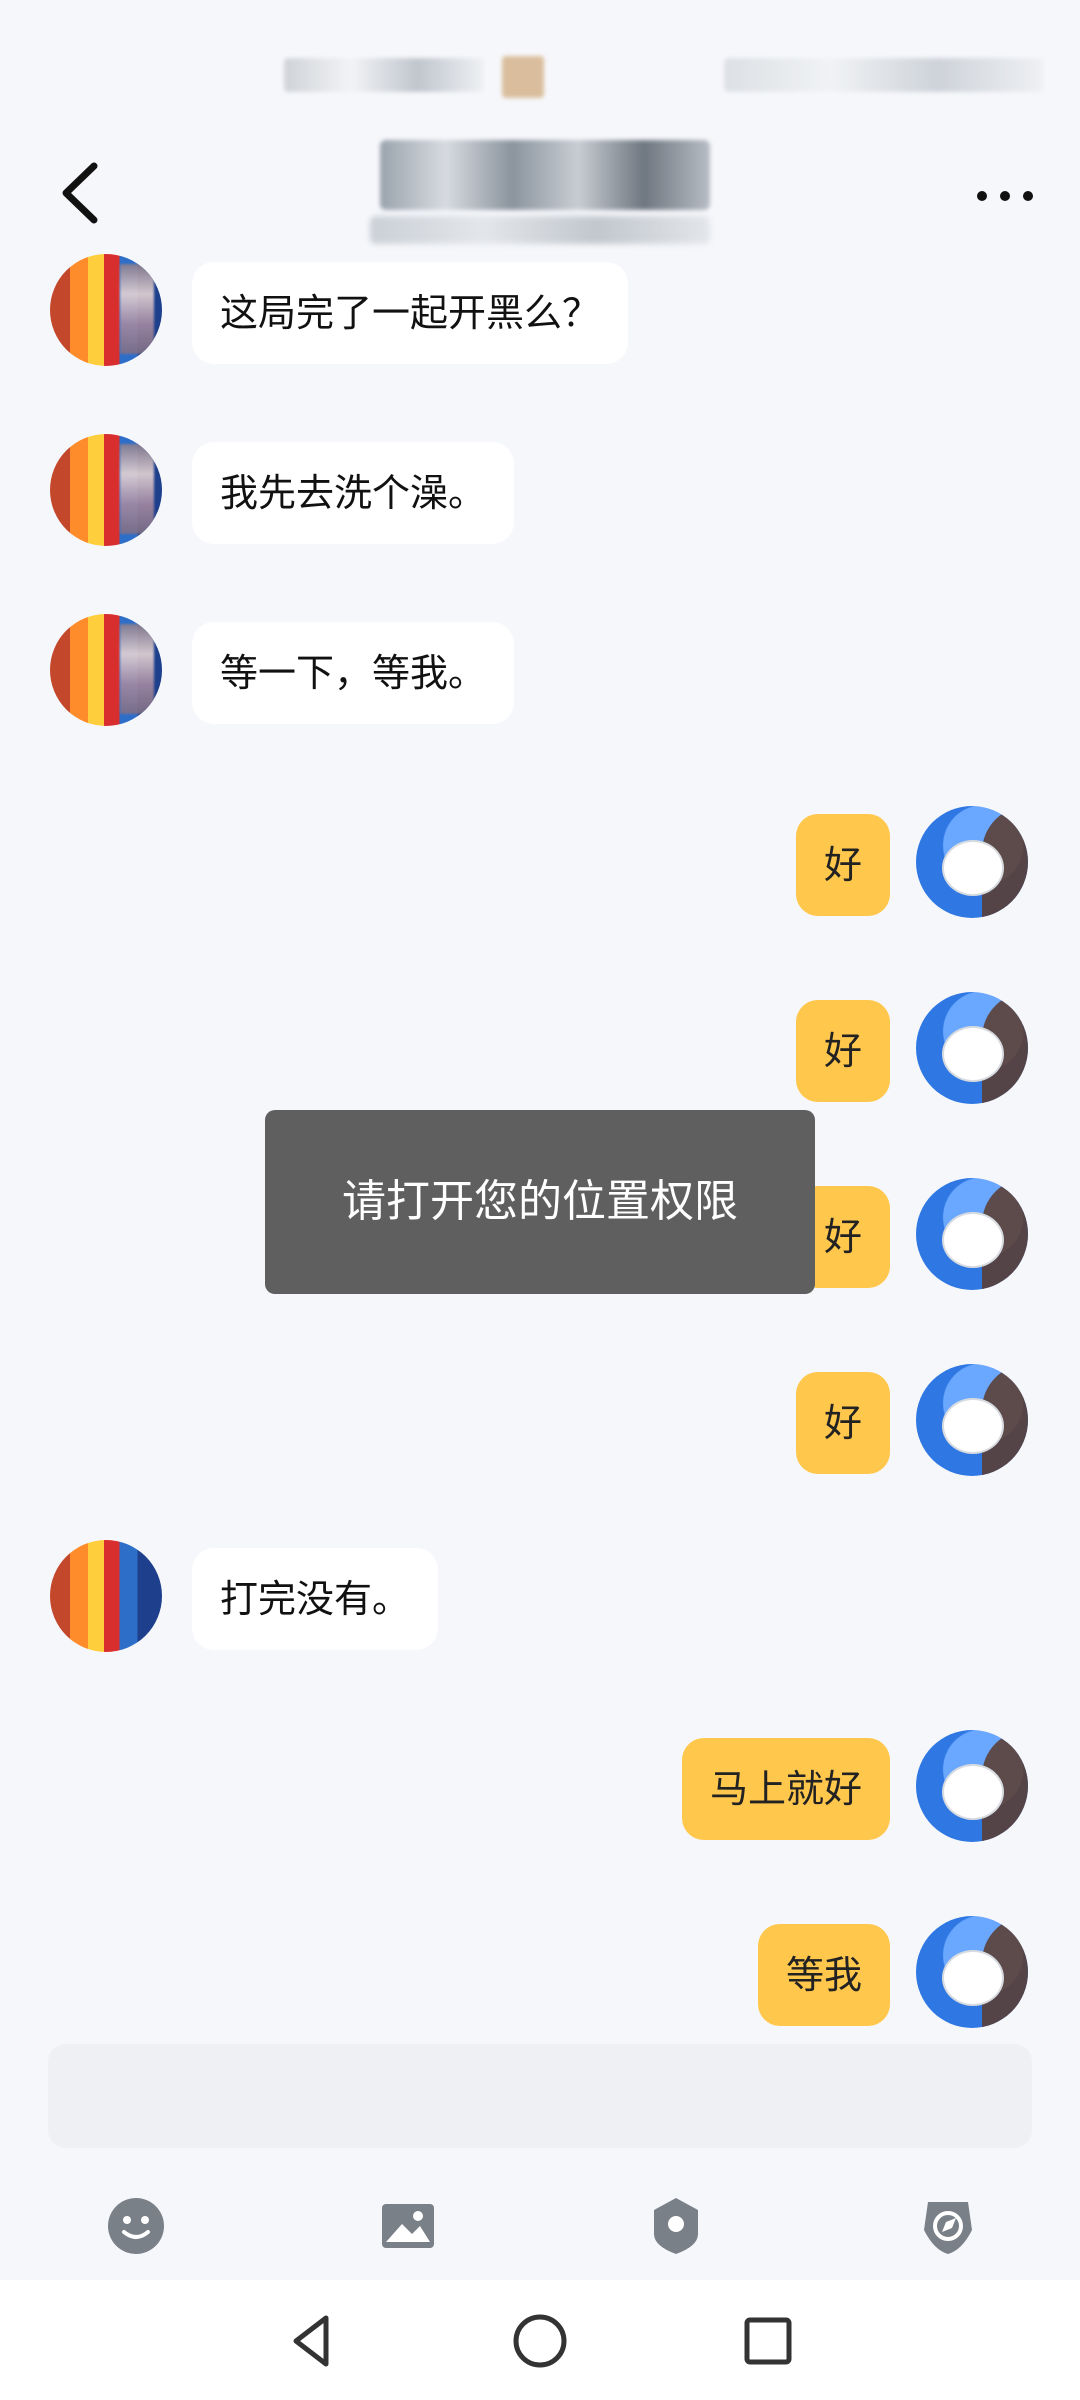 The width and height of the screenshot is (1080, 2400). I want to click on nav-home-button, so click(540, 2341).